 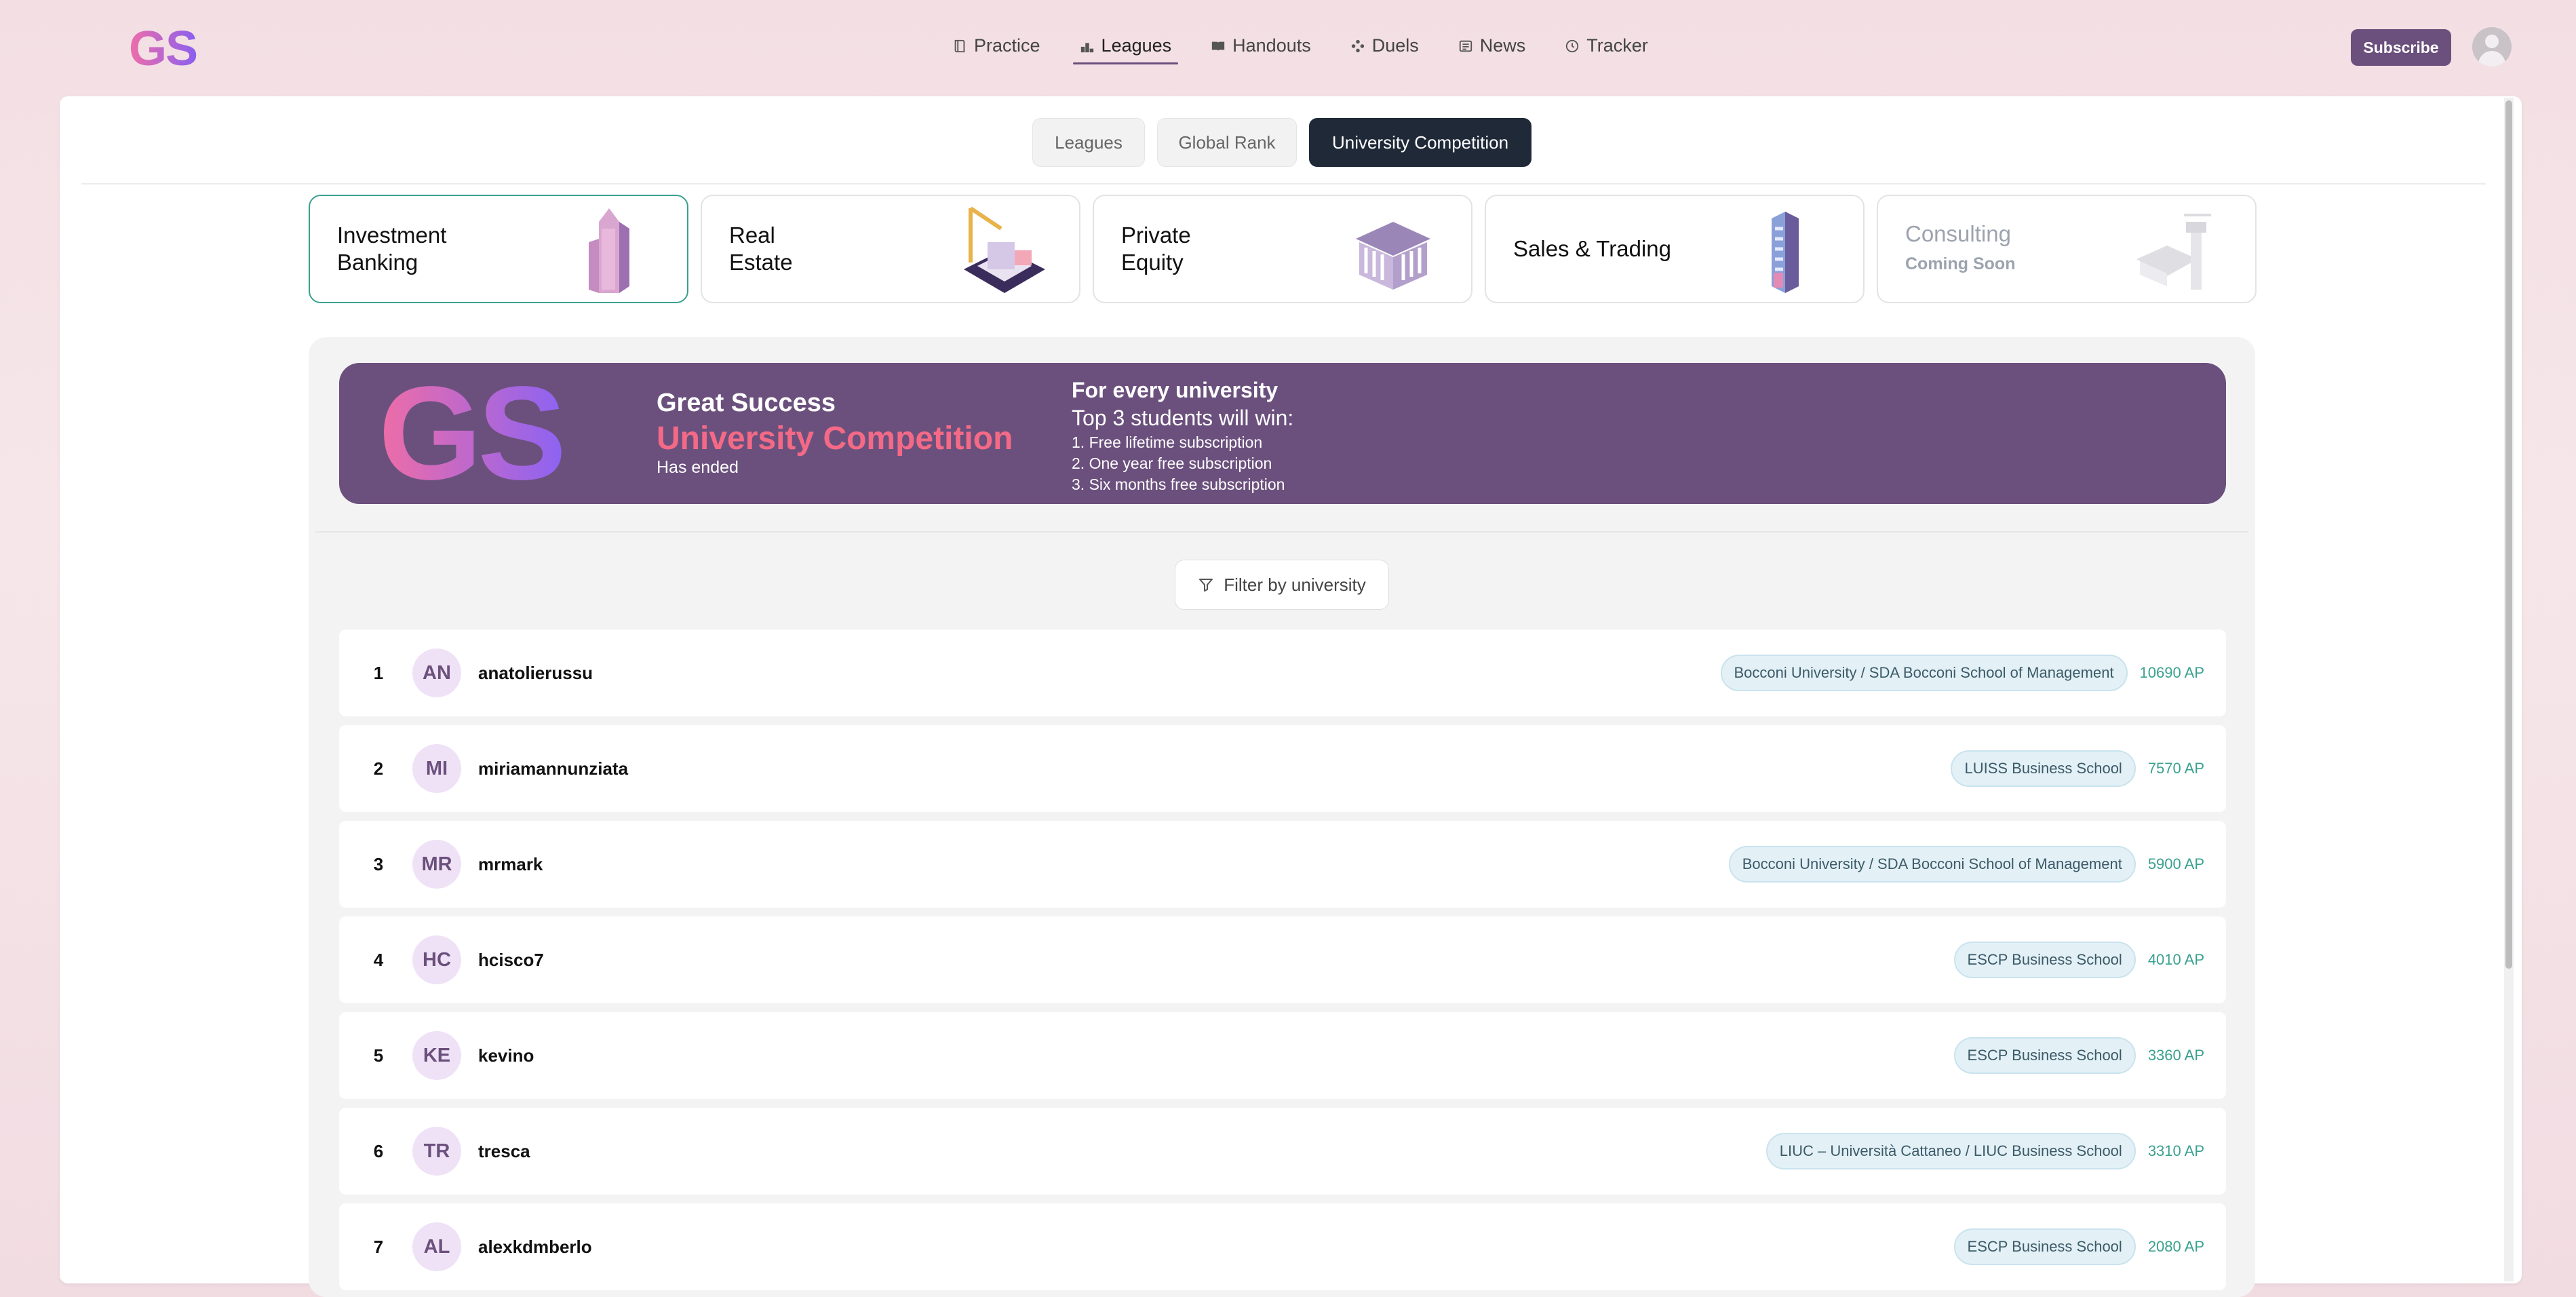 I want to click on row-meta: ESCP Business School 2080 AP, so click(x=2078, y=1246).